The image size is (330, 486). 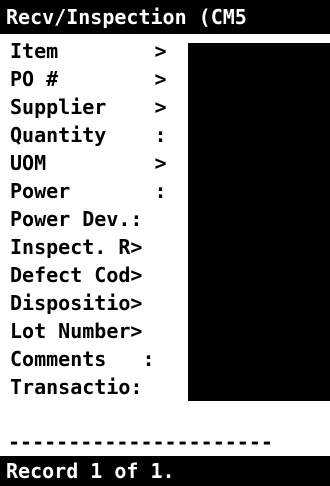 I want to click on po-number-label: PO # >, so click(x=88, y=79).